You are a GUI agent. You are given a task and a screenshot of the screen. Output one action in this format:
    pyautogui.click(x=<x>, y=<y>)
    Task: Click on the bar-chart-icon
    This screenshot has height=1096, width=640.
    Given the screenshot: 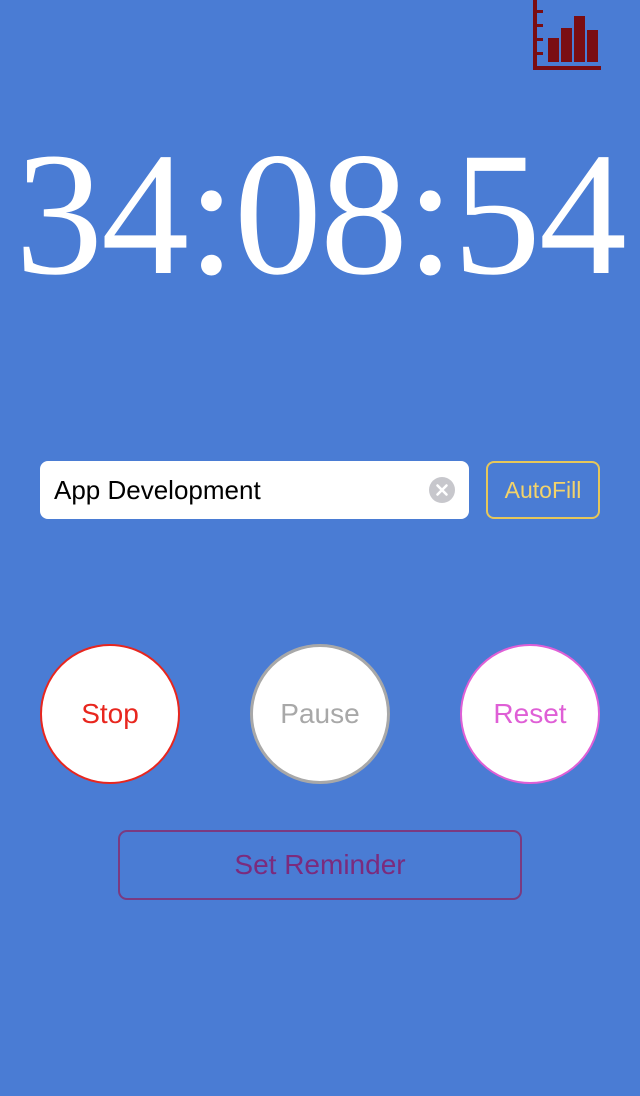 What is the action you would take?
    pyautogui.click(x=567, y=35)
    